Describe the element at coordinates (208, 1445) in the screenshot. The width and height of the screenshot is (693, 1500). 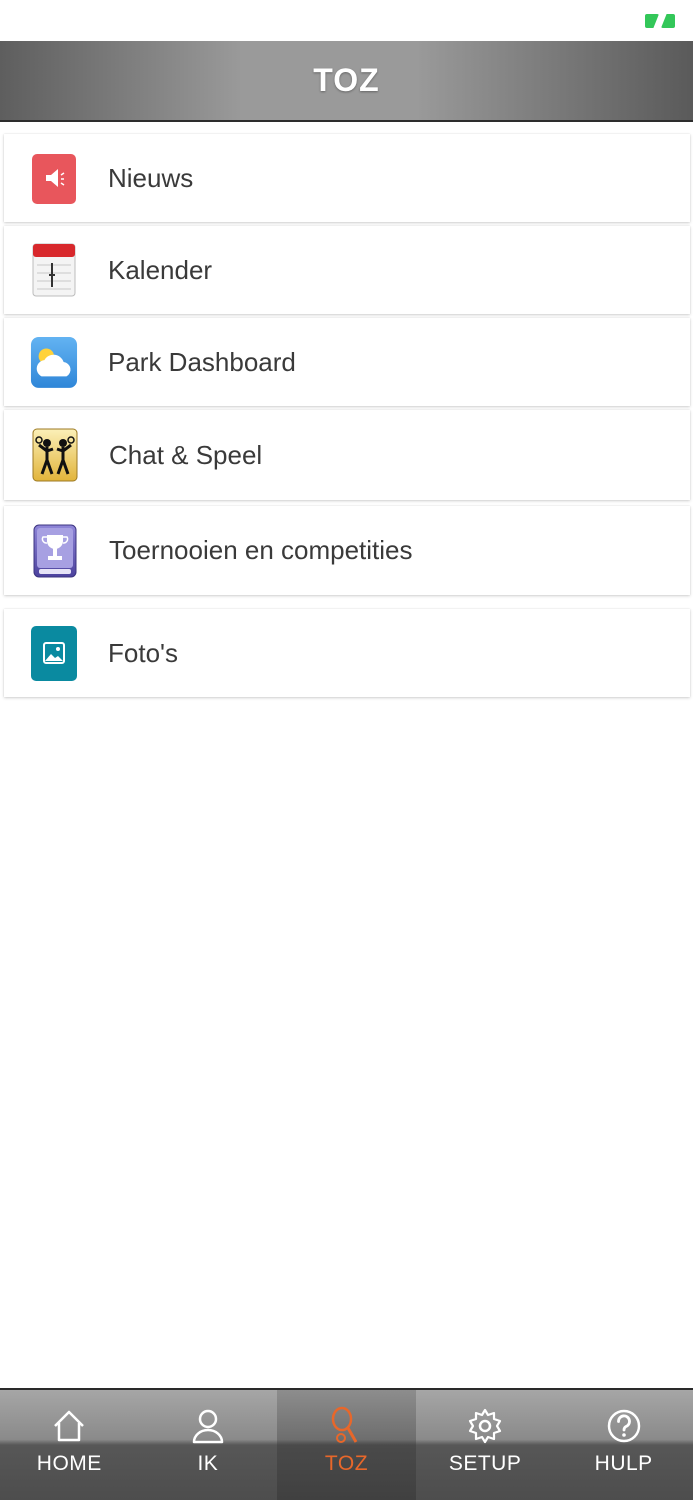
I see `tab-ik: IK` at that location.